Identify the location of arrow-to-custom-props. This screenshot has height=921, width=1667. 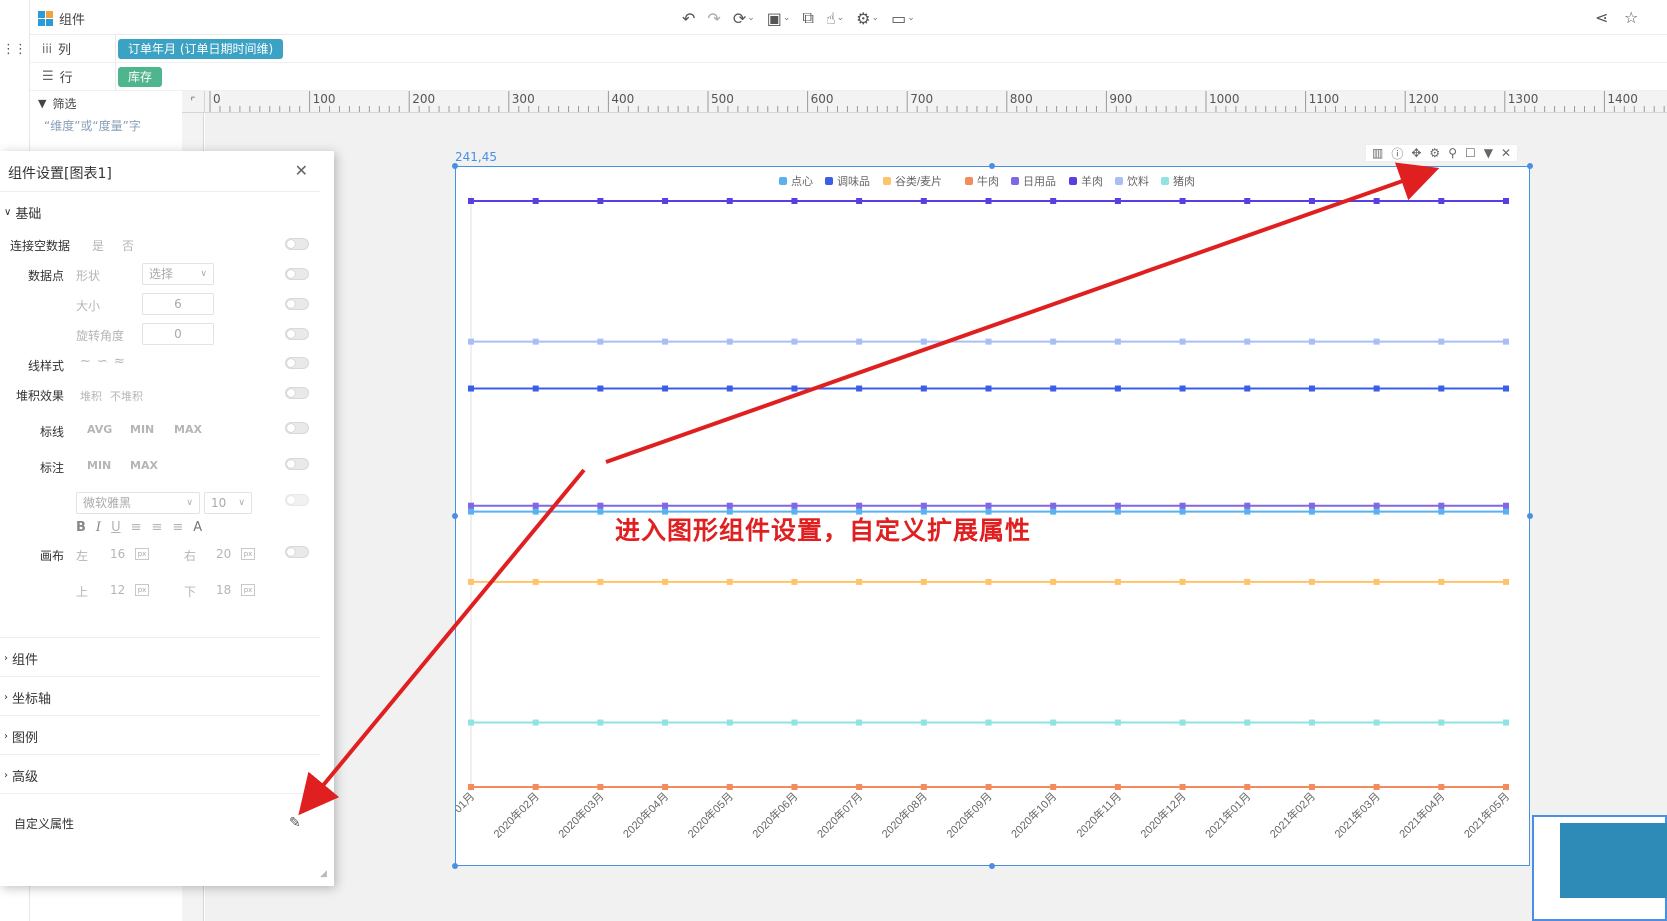
(442, 642).